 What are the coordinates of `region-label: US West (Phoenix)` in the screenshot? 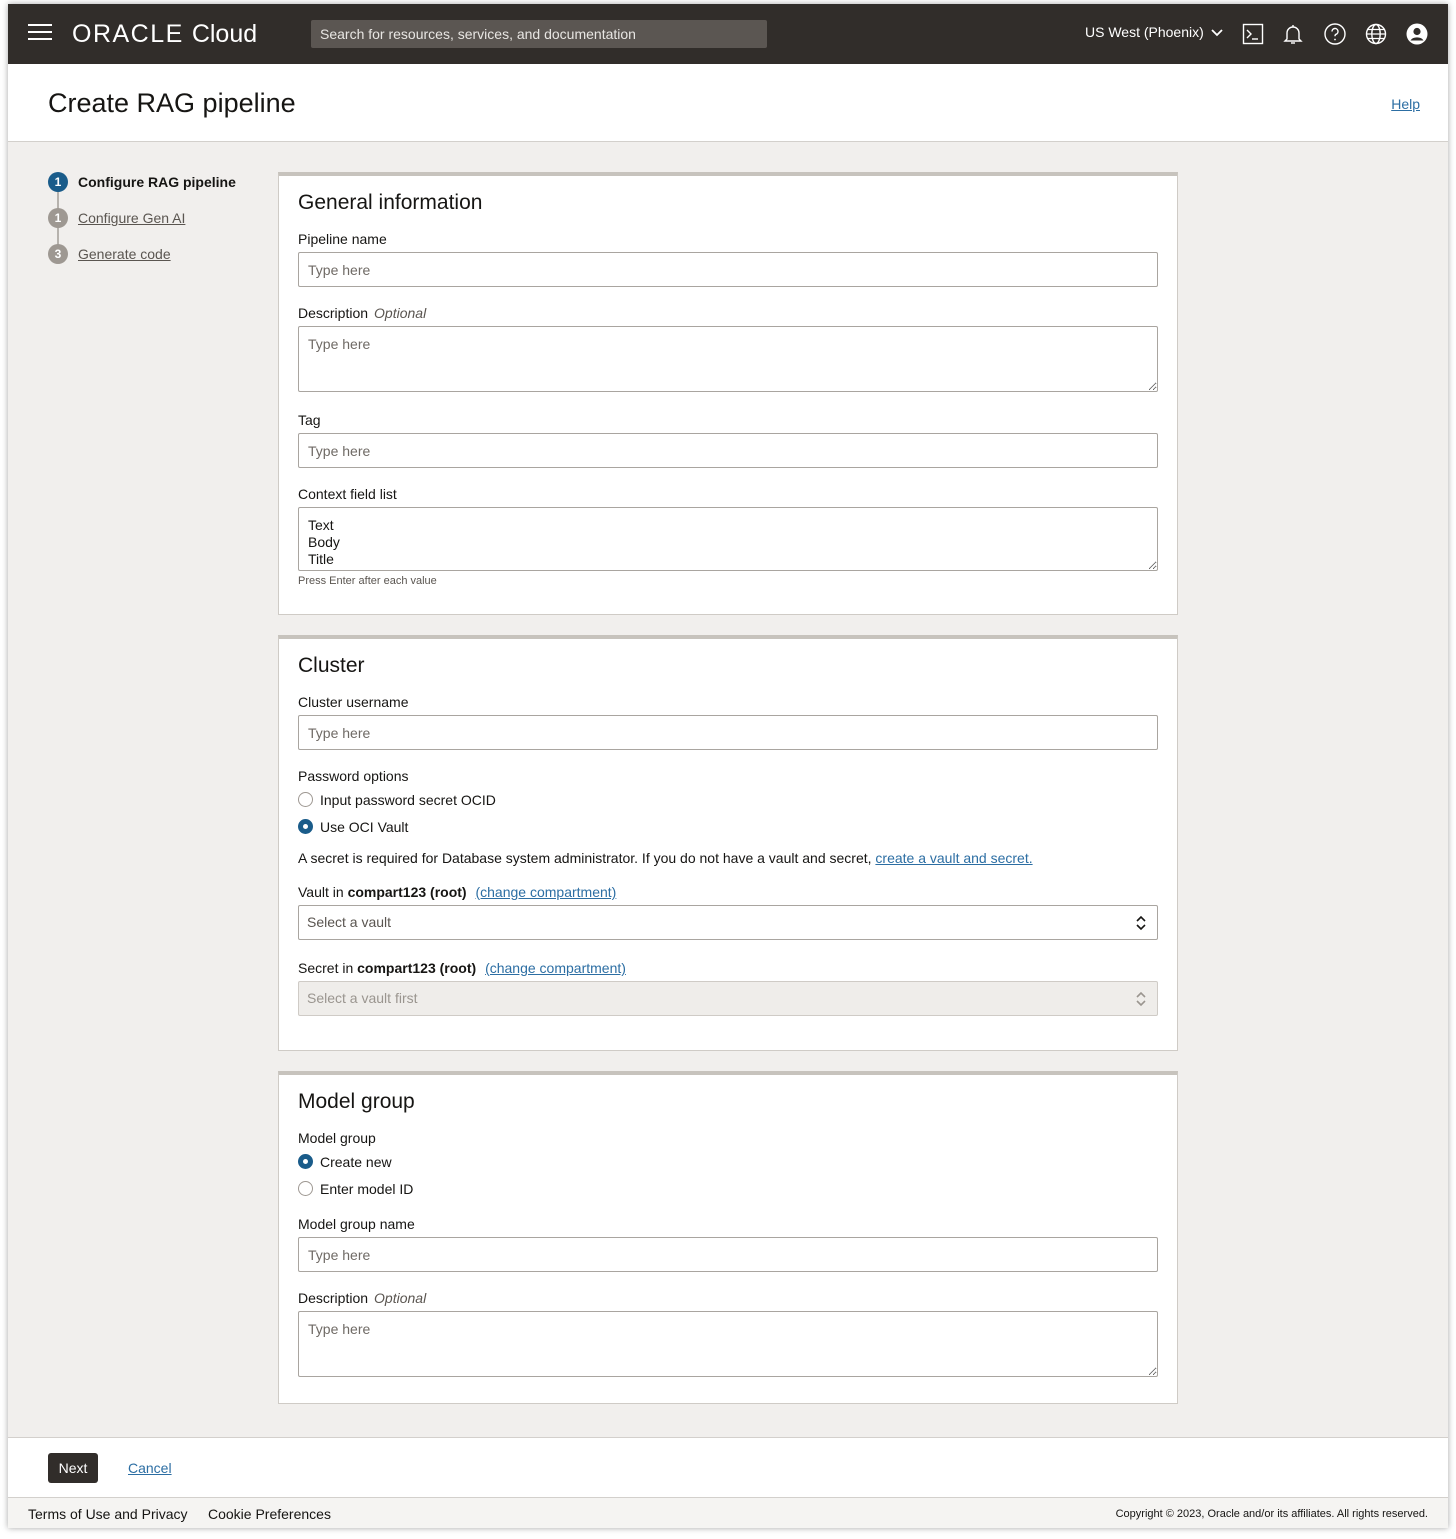 It's located at (1144, 32).